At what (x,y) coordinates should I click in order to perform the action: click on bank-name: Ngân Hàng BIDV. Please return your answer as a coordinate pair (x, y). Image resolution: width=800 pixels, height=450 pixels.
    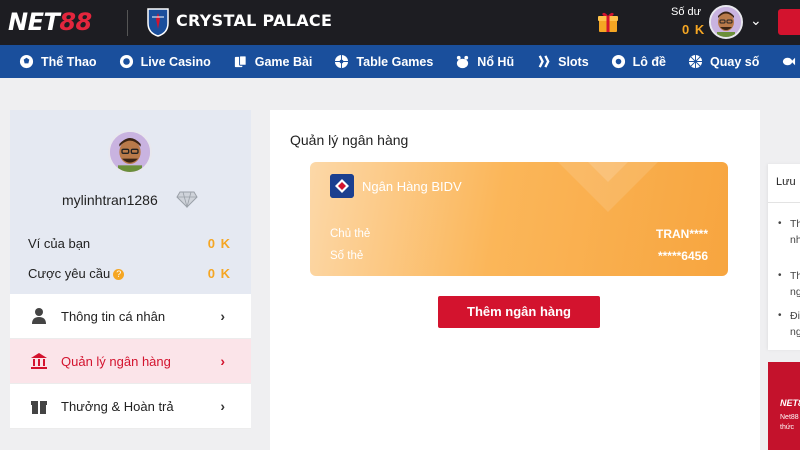
    Looking at the image, I should click on (412, 186).